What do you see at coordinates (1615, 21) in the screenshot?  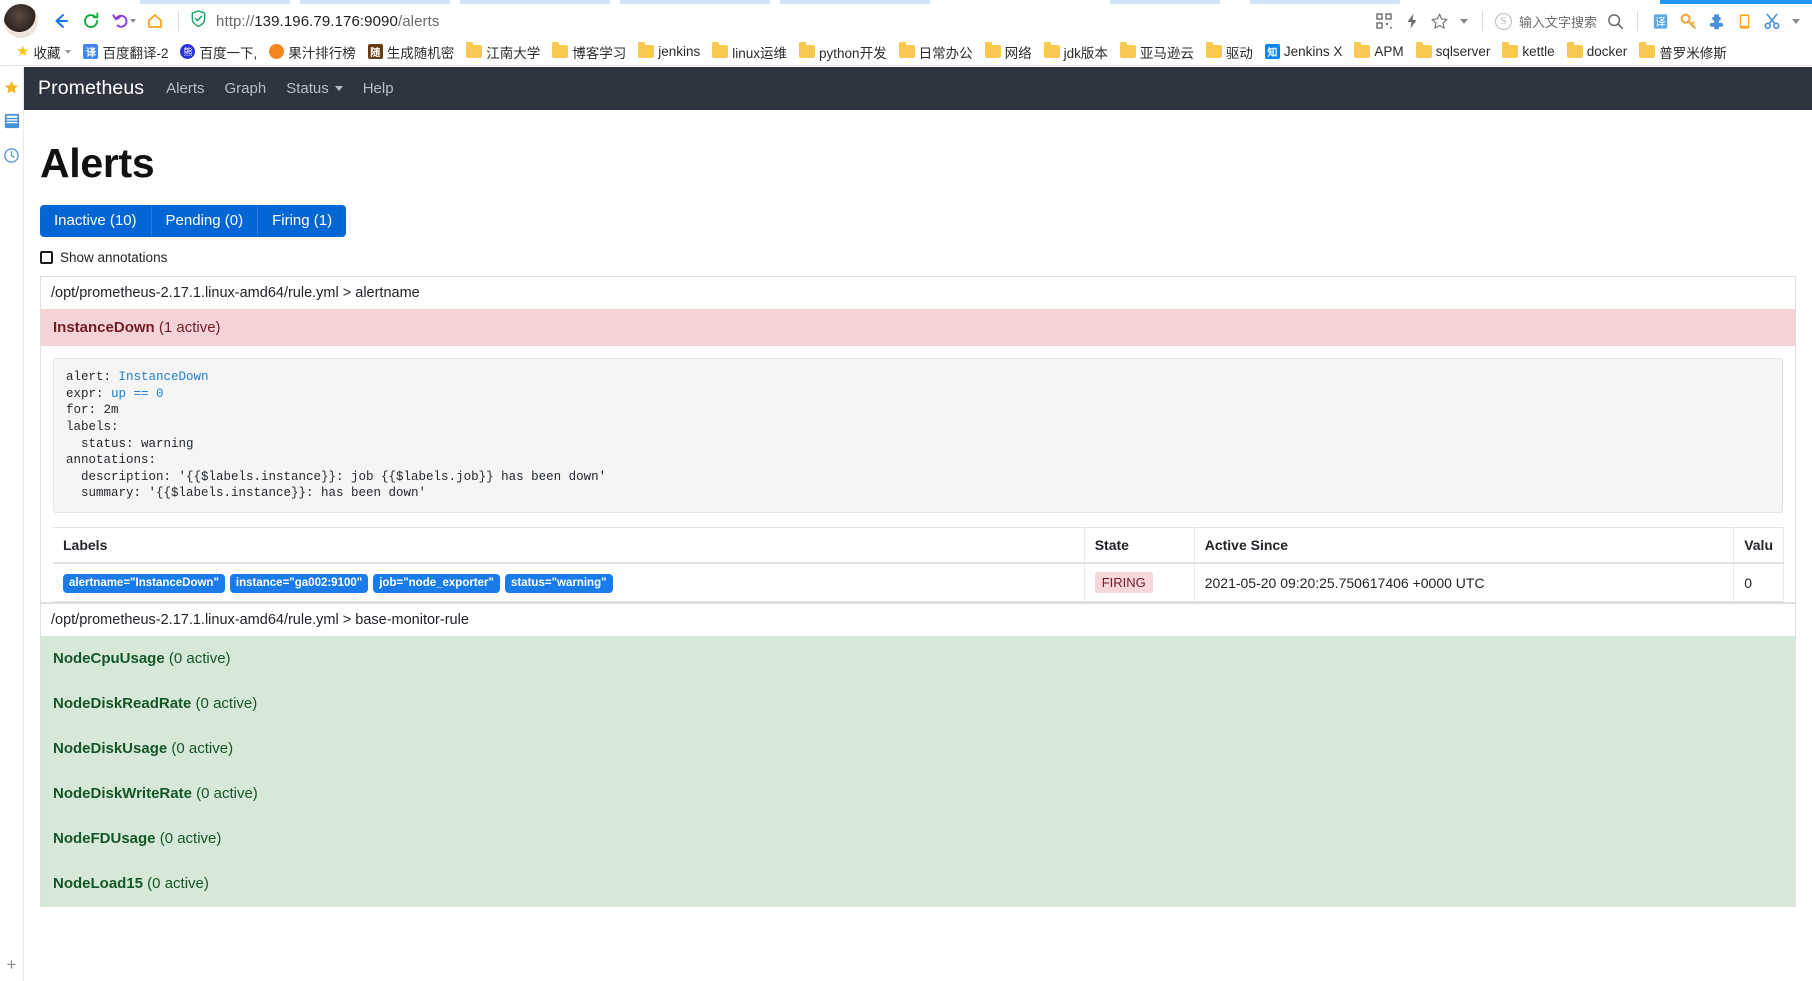 I see `search-icon` at bounding box center [1615, 21].